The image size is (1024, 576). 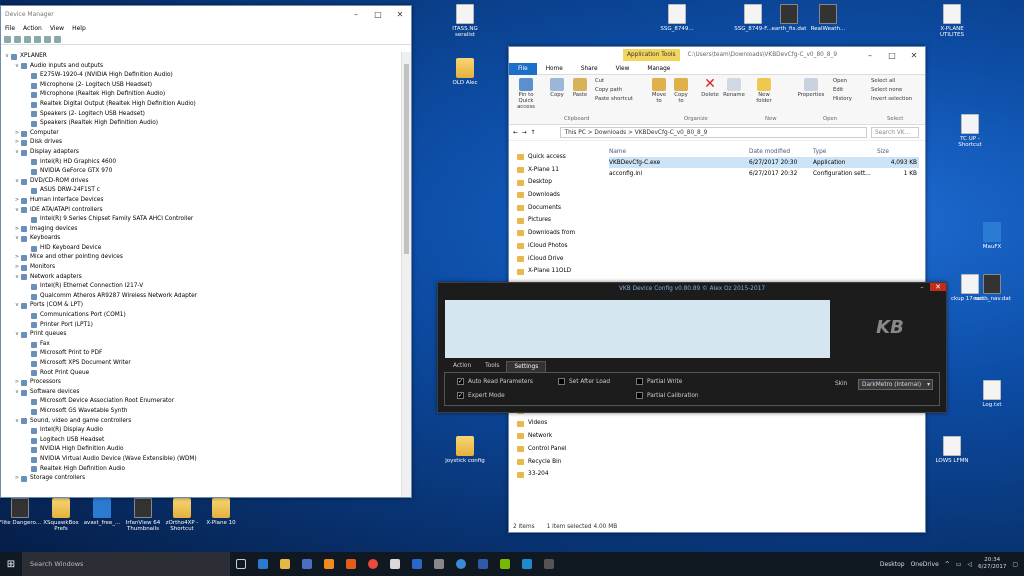 I want to click on tree-node: v XPLANER, so click(x=201, y=57).